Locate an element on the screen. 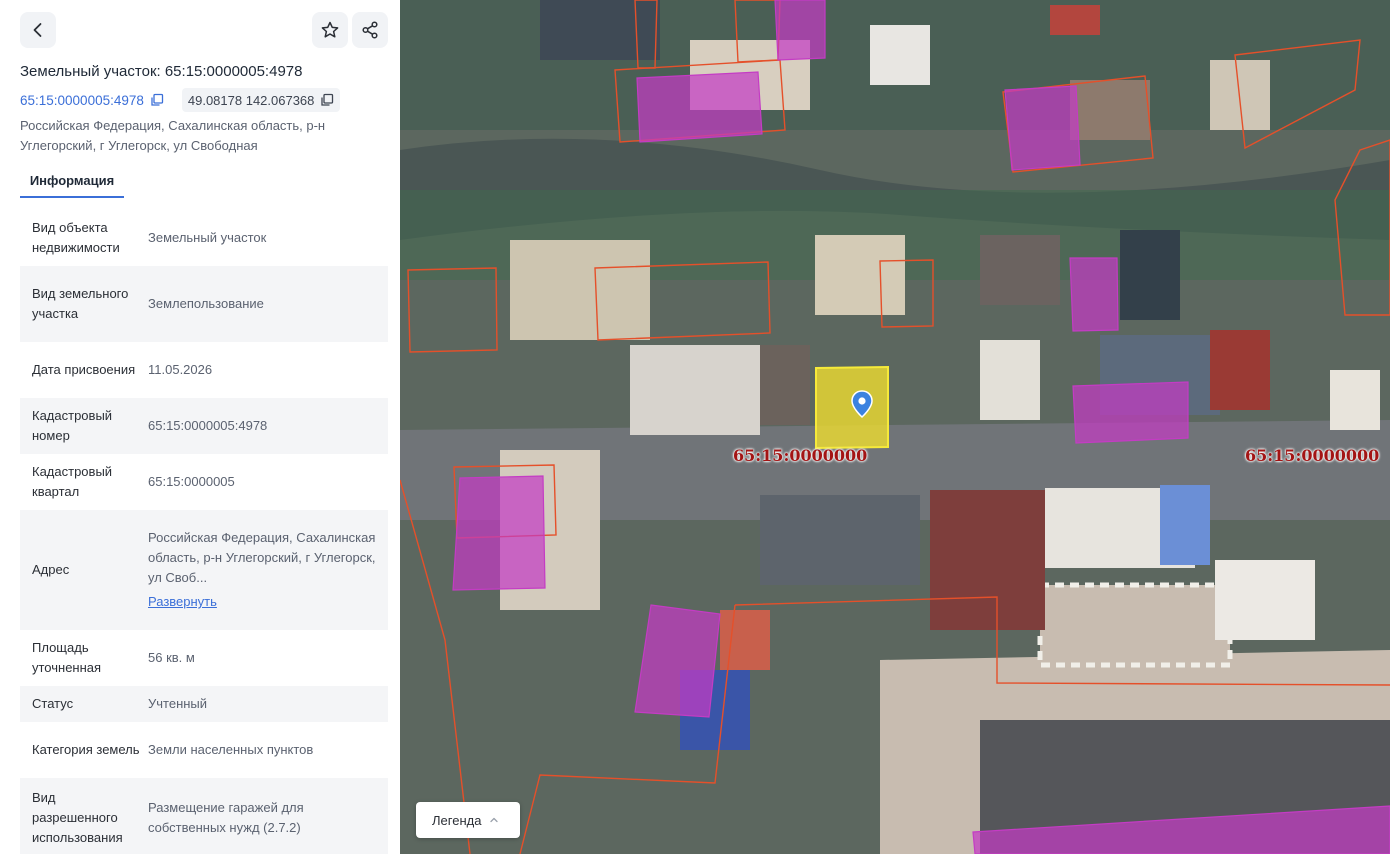 Image resolution: width=1390 pixels, height=854 pixels. table-row: Вид земельного участка Землепользование is located at coordinates (204, 304).